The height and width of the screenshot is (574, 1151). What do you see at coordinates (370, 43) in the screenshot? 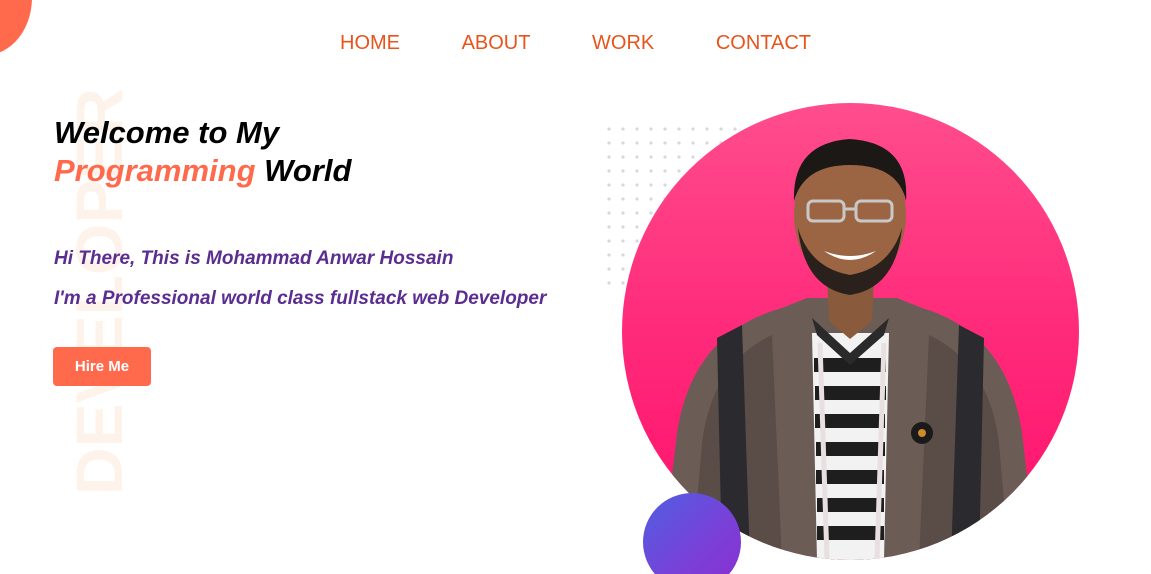
I see `nav-home-link: HOME` at bounding box center [370, 43].